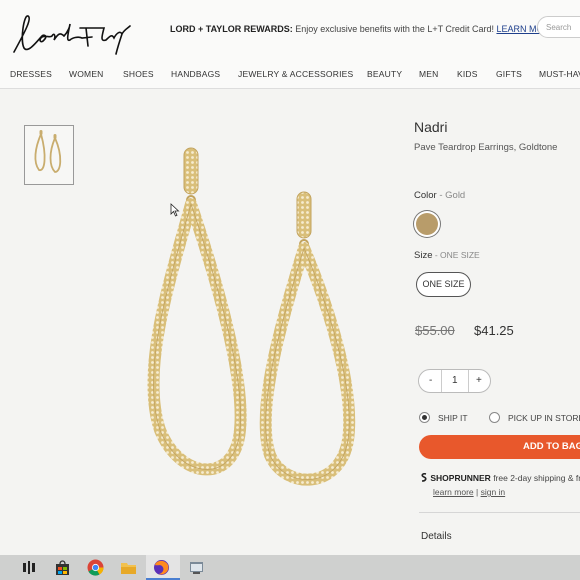  Describe the element at coordinates (70, 34) in the screenshot. I see `lord-taylor-logo` at that location.